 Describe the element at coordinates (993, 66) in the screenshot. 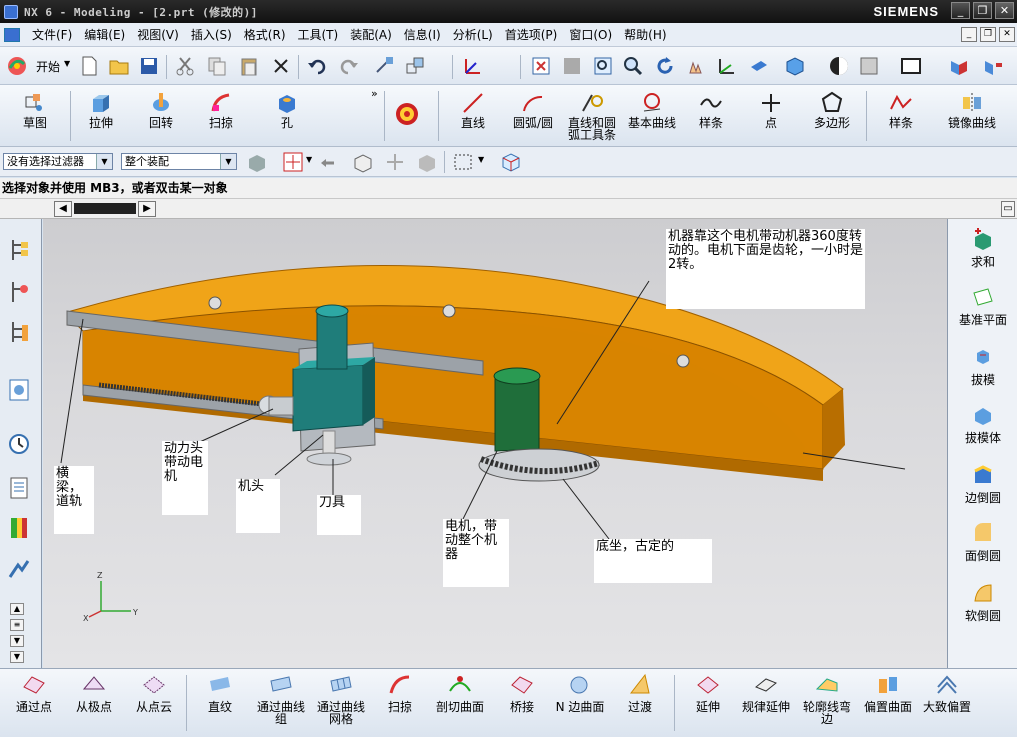

I see `component-icon` at that location.